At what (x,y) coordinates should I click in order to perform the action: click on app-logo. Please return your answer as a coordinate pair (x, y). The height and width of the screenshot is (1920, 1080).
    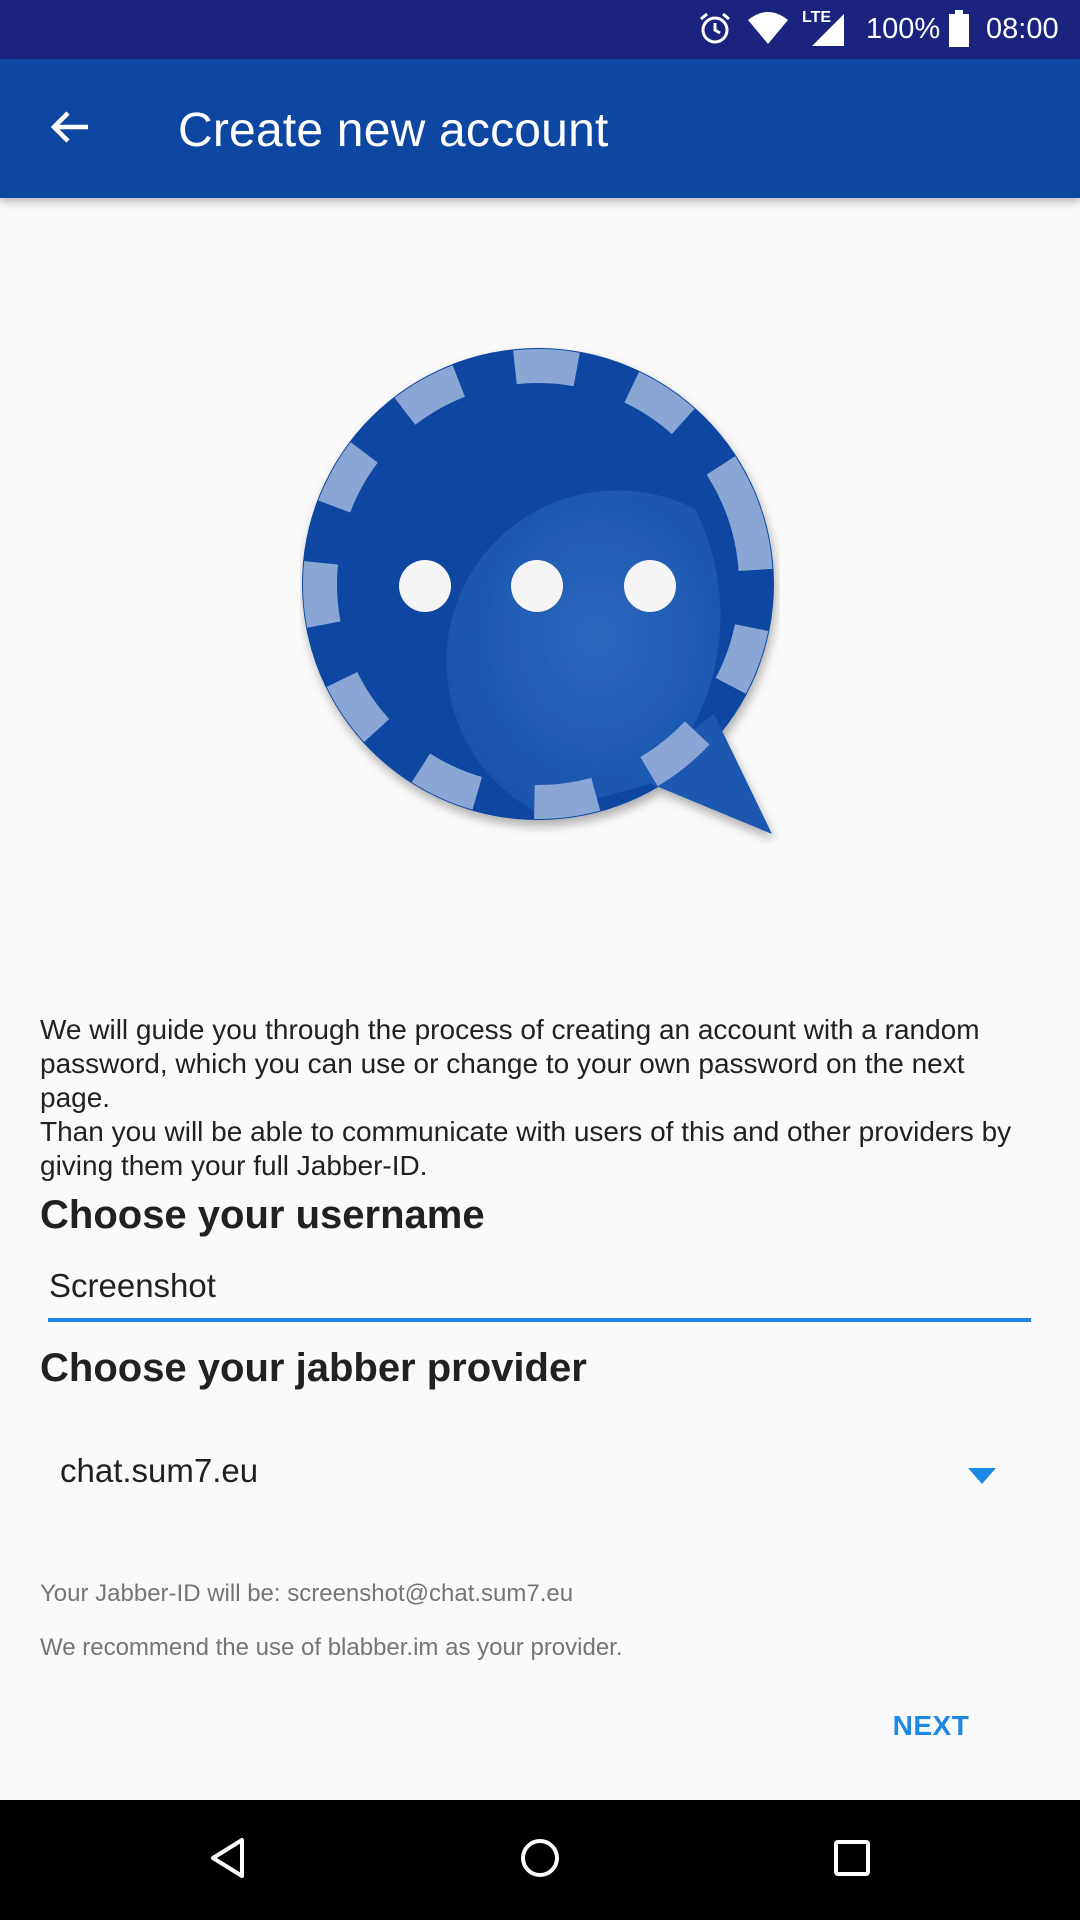
    Looking at the image, I should click on (540, 594).